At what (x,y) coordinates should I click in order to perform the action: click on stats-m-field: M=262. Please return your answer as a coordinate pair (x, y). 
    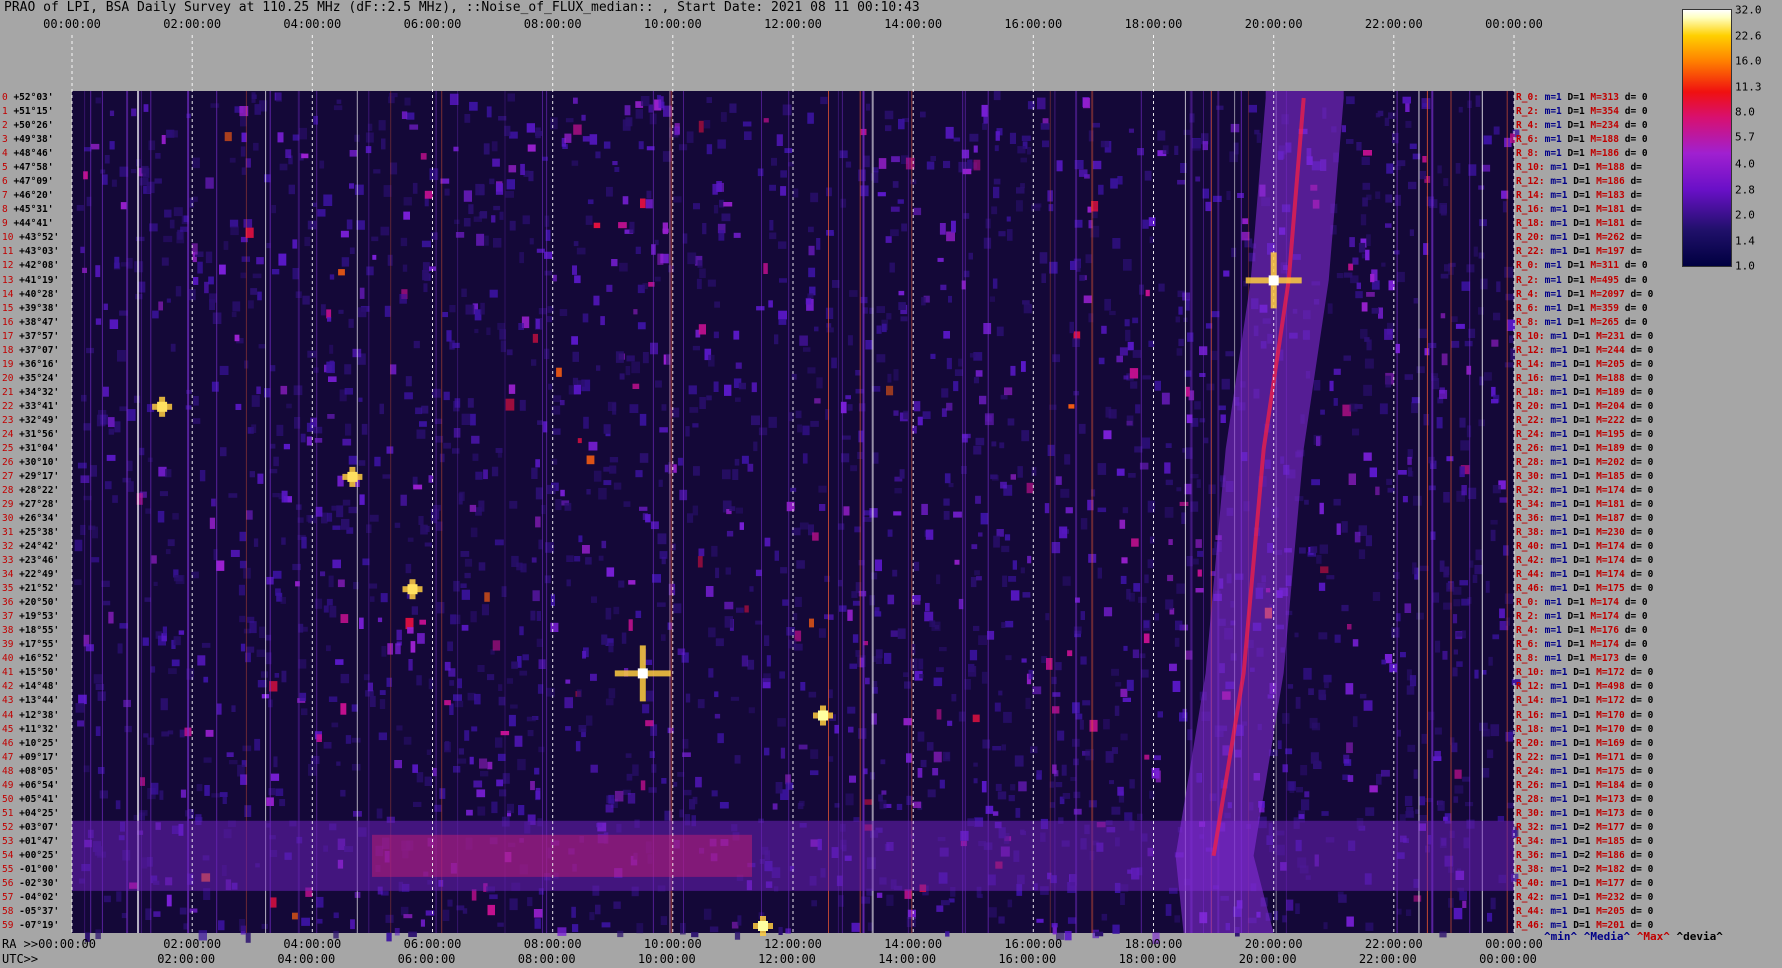
    Looking at the image, I should click on (1613, 238).